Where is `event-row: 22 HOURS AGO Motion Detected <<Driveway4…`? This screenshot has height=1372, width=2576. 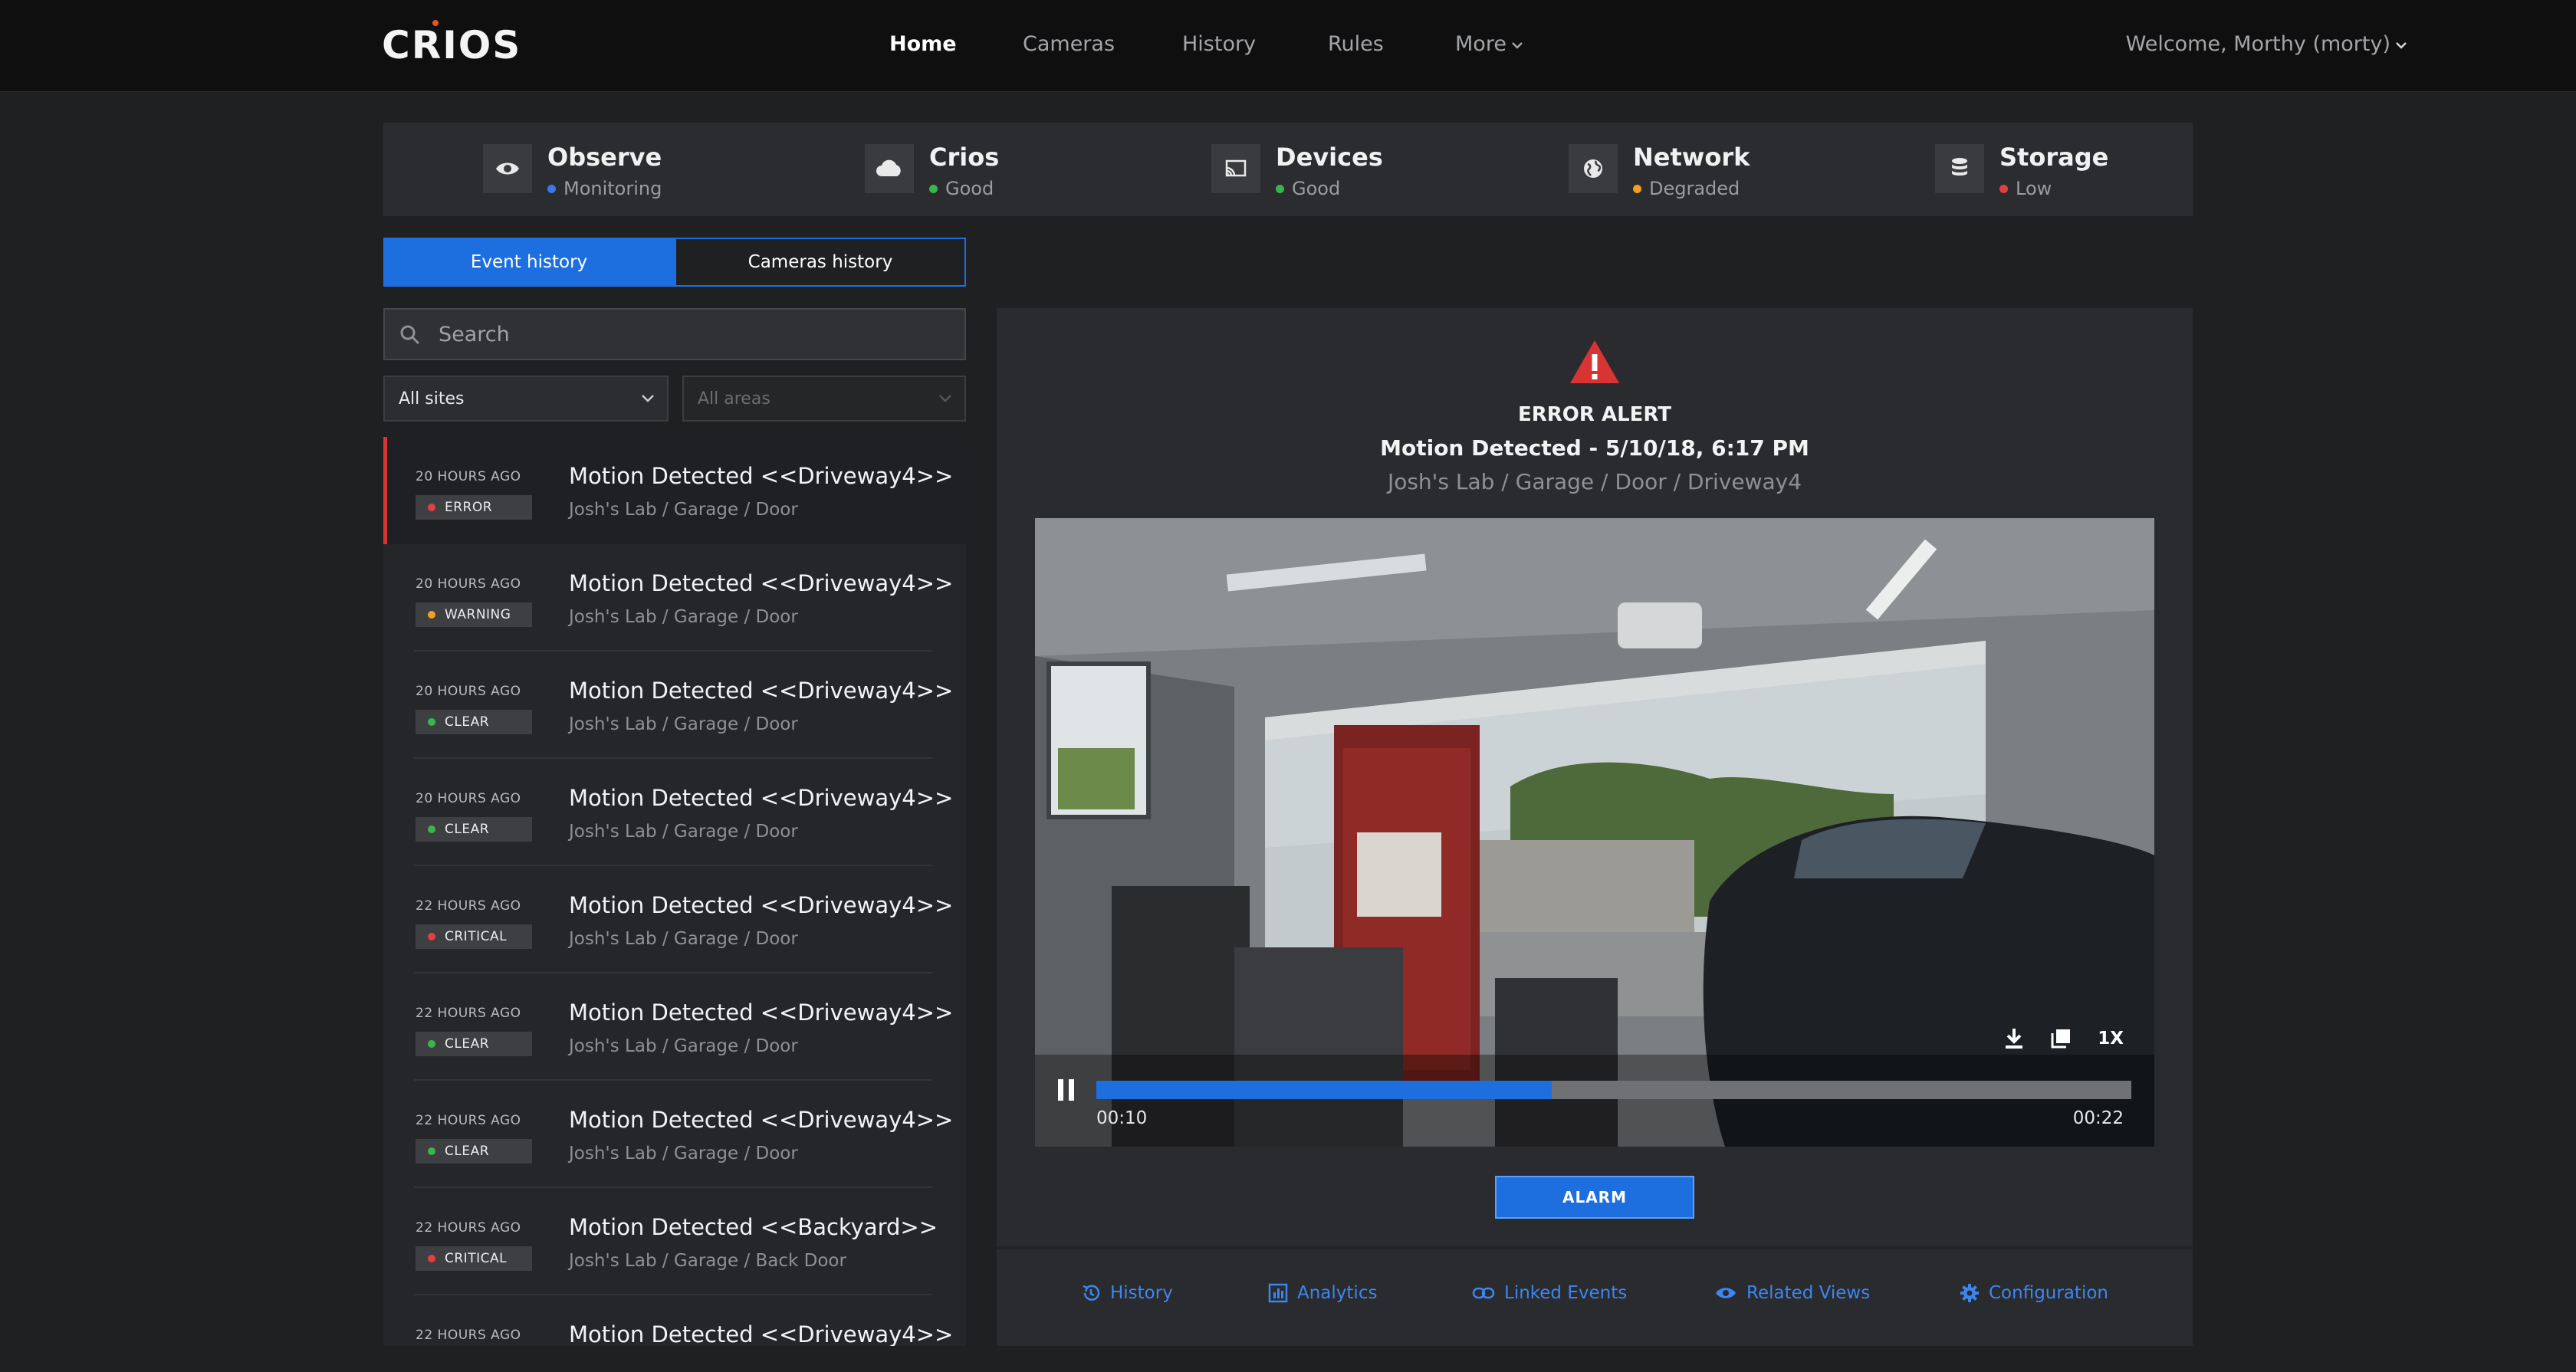
event-row: 22 HOURS AGO Motion Detected <<Driveway4… is located at coordinates (675, 1320).